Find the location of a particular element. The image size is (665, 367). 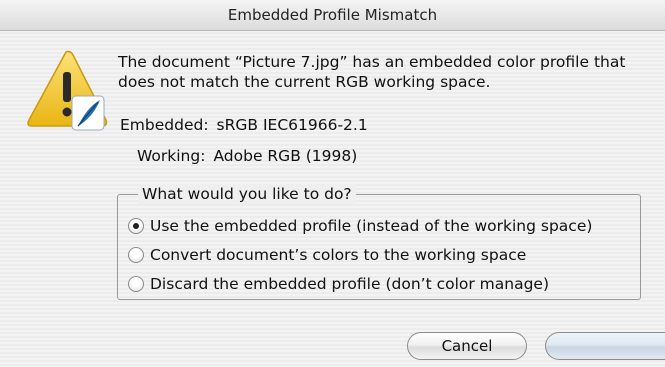

feather-icon is located at coordinates (88, 113).